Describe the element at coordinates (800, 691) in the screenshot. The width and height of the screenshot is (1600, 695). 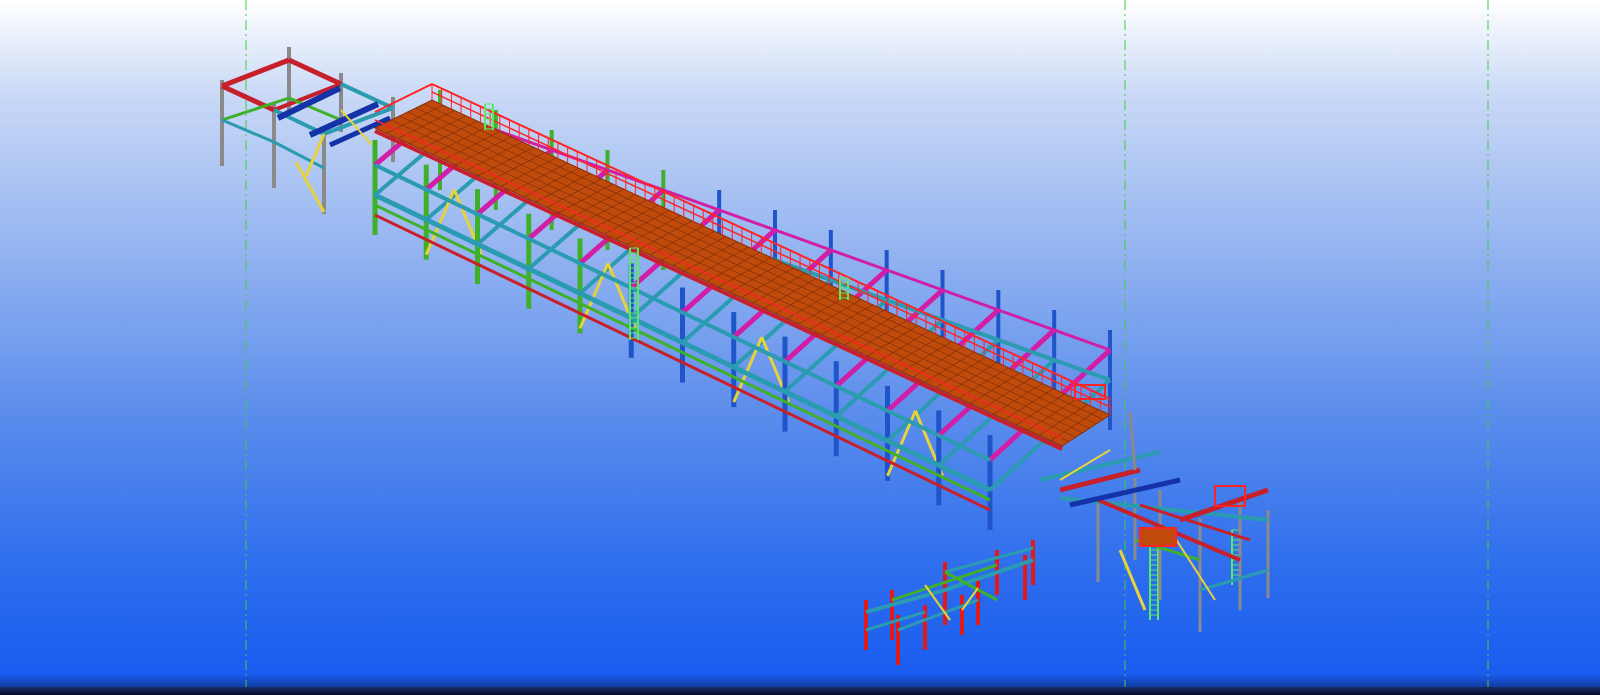
I see `viewport-bottom-edge` at that location.